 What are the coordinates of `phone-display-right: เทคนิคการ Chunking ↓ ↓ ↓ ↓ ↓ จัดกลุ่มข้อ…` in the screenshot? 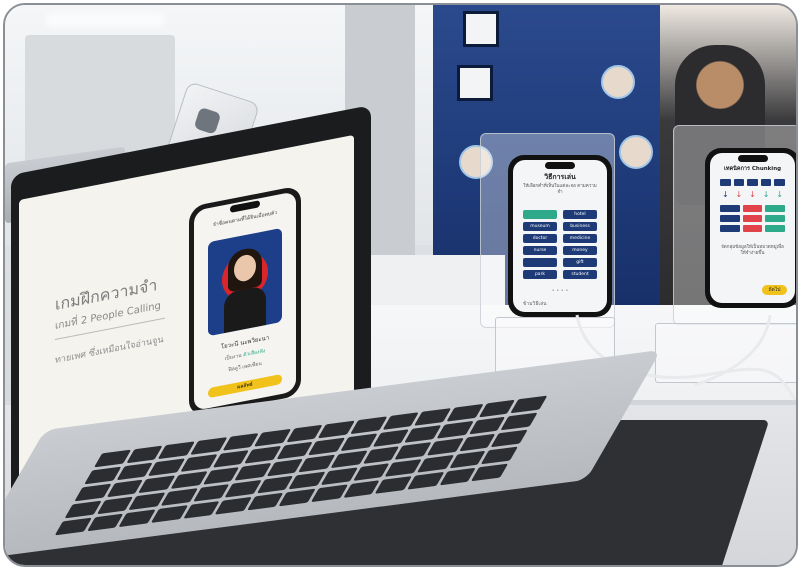 It's located at (750, 228).